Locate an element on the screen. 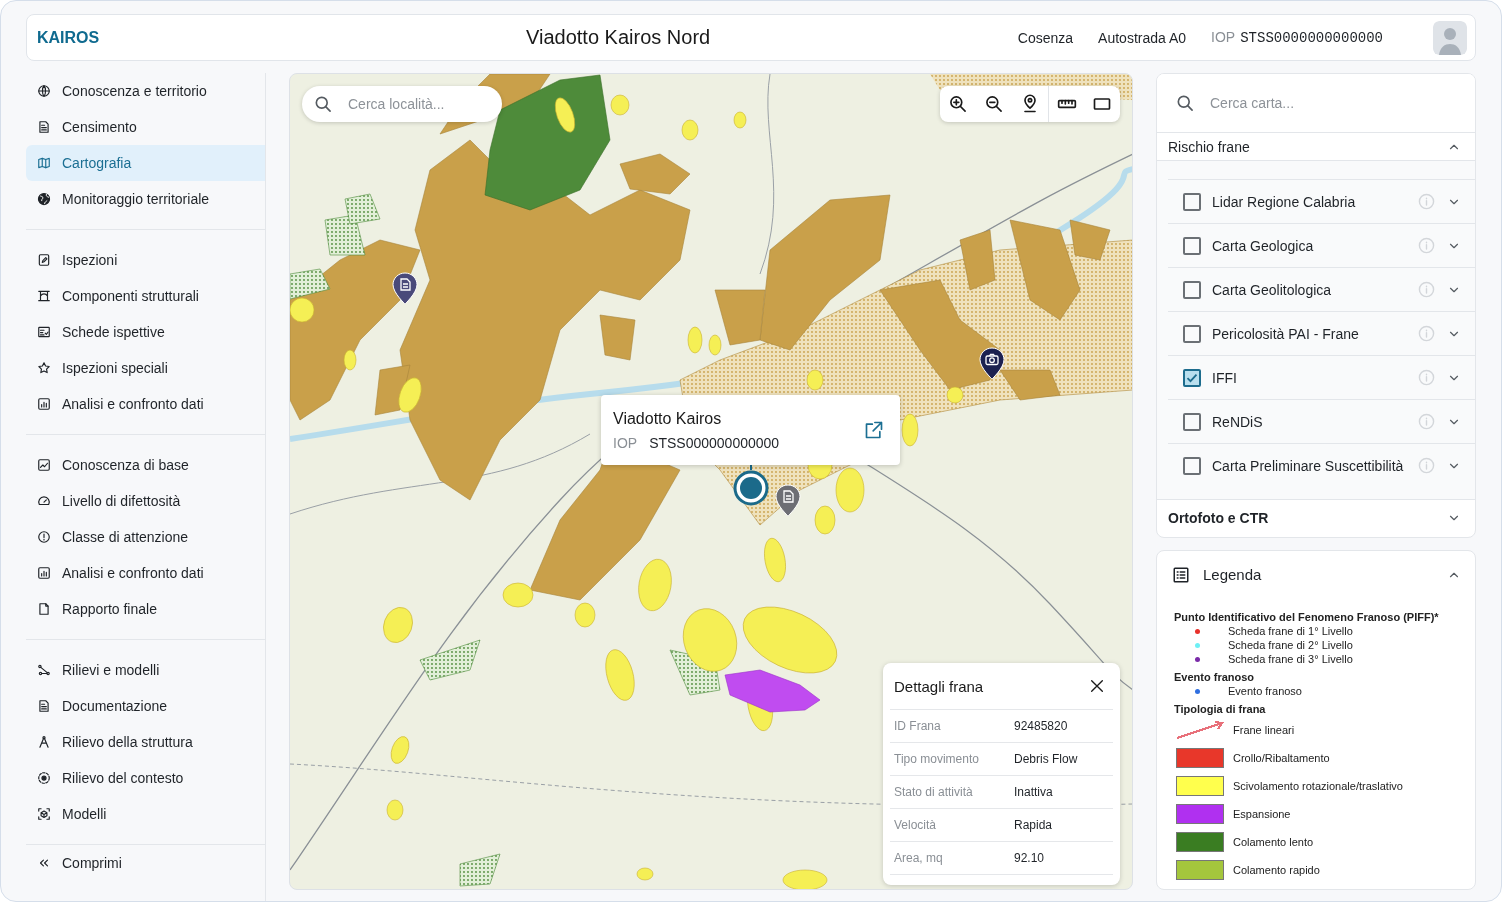 This screenshot has width=1502, height=902. legend-label: Colamento lento is located at coordinates (1273, 842).